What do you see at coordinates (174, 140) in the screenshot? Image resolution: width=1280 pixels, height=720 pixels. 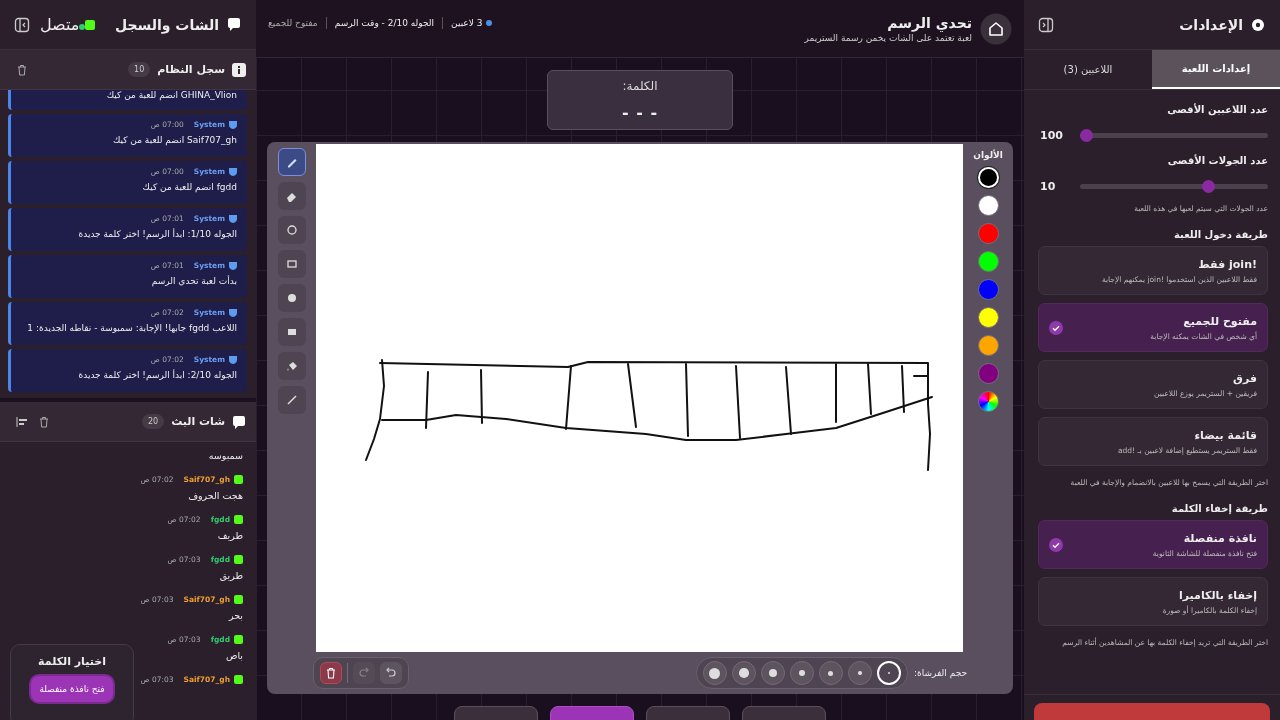 I see `message-text: Saif707_gh انضم للعبة من كيك` at bounding box center [174, 140].